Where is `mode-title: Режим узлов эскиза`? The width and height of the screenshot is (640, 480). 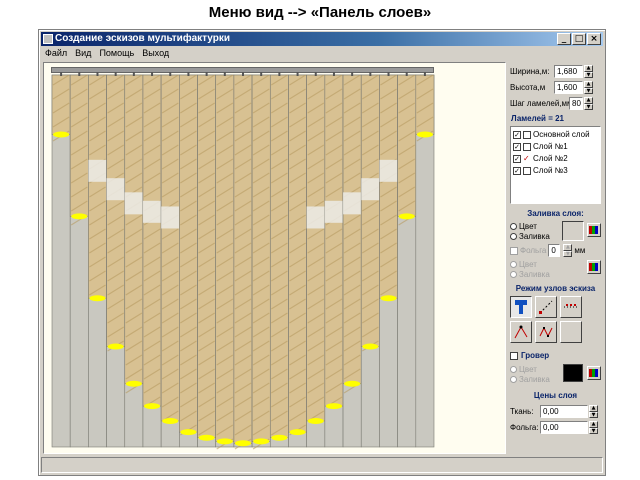
mode-title: Режим узлов эскиза is located at coordinates (555, 288).